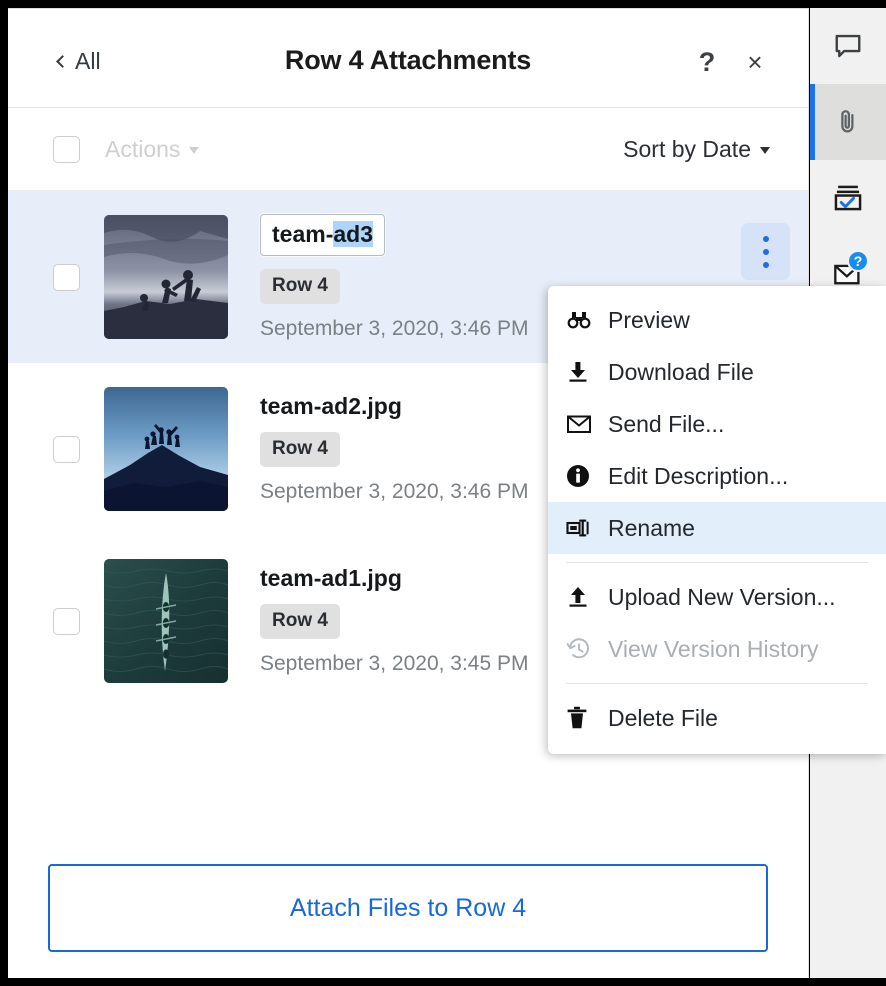 Image resolution: width=886 pixels, height=986 pixels. What do you see at coordinates (587, 649) in the screenshot?
I see `history-icon` at bounding box center [587, 649].